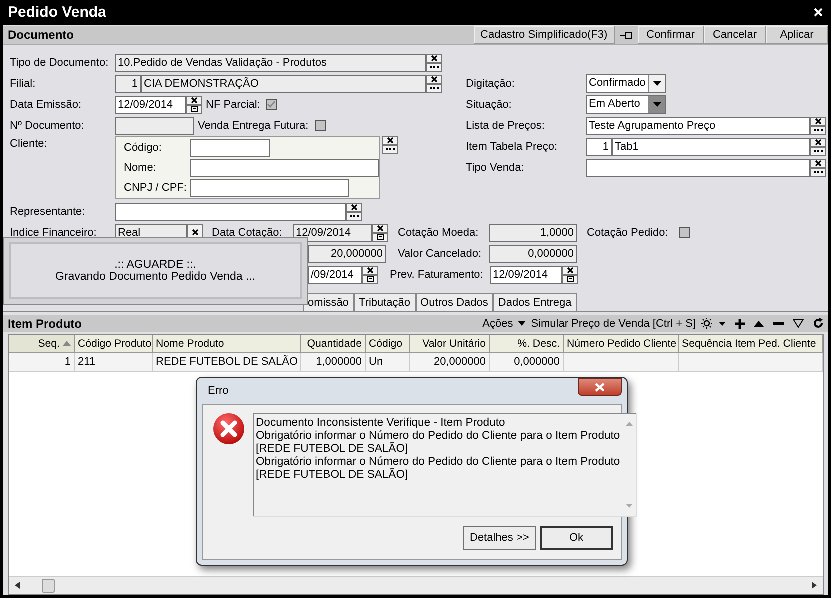 The width and height of the screenshot is (831, 598). Describe the element at coordinates (759, 323) in the screenshot. I see `up-arrow-icon` at that location.